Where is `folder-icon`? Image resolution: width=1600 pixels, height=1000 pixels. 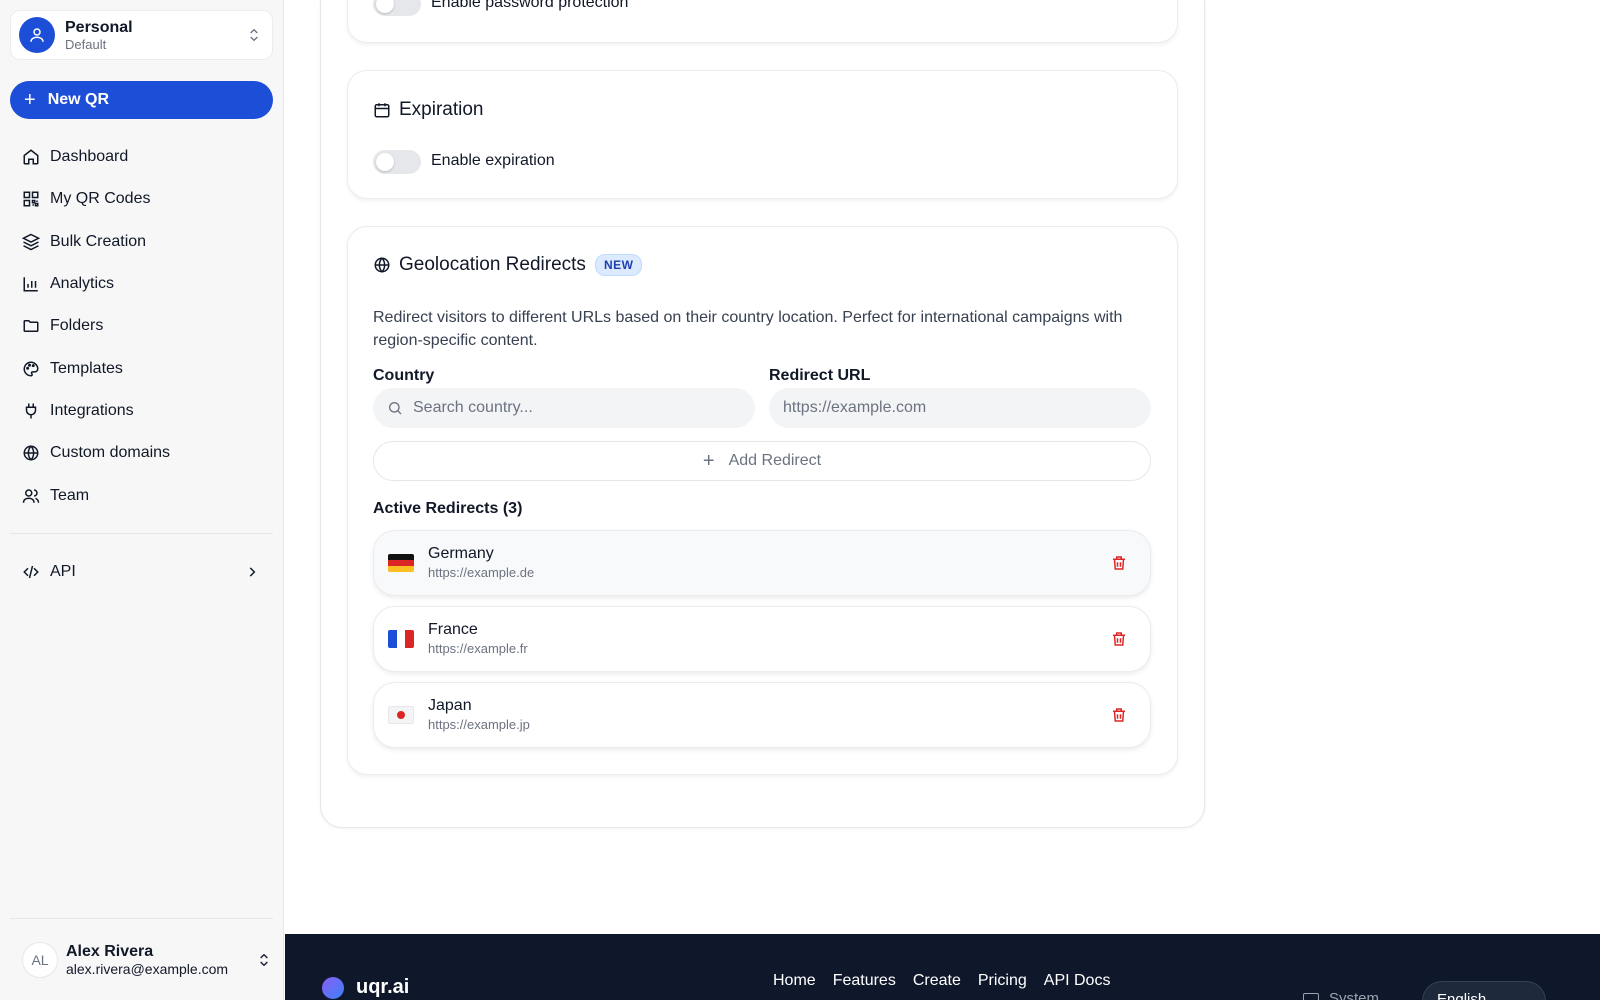
folder-icon is located at coordinates (31, 326).